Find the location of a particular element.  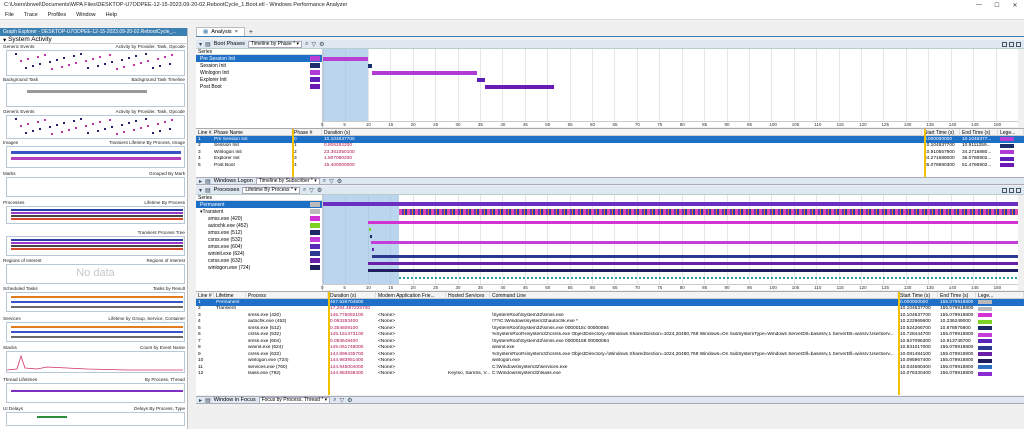

series-item: smss.exe (512) is located at coordinates (259, 232).